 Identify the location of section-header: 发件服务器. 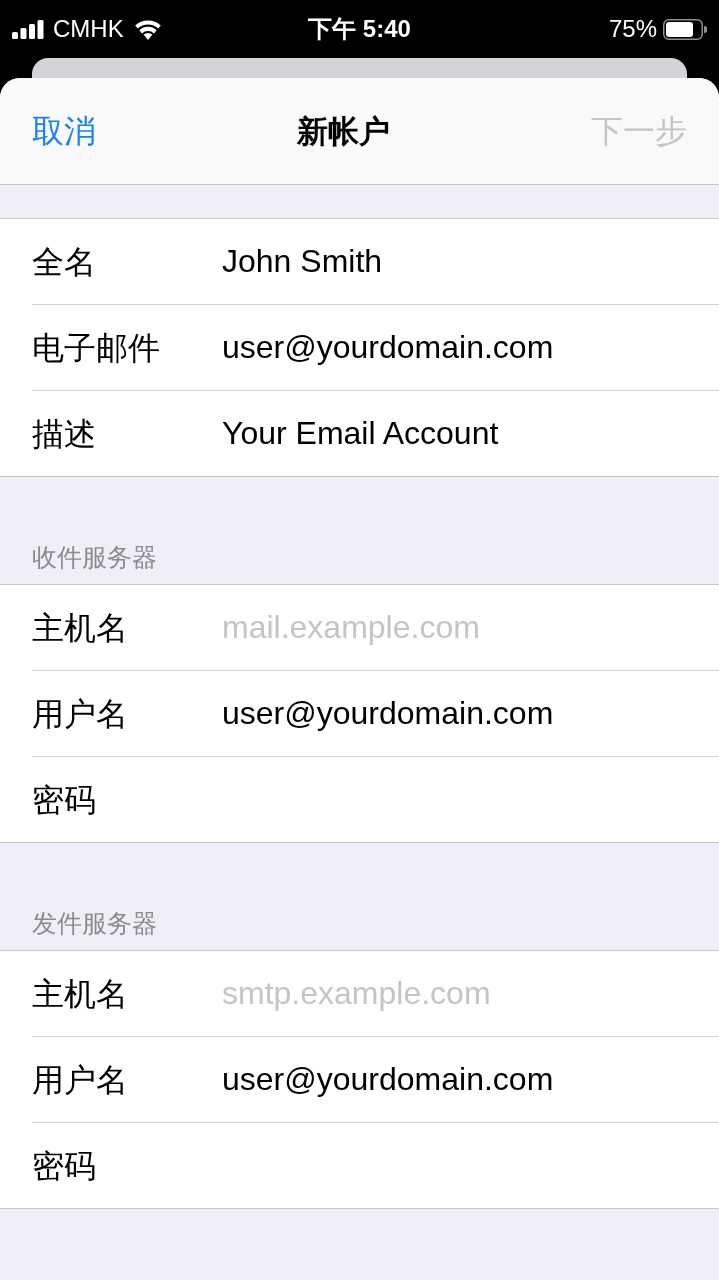
(94, 923).